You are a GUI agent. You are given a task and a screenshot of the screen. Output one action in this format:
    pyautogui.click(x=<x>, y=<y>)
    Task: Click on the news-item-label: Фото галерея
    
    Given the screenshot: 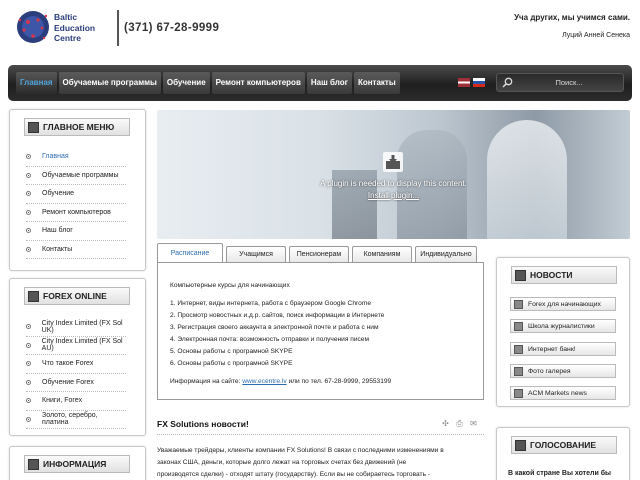 What is the action you would take?
    pyautogui.click(x=549, y=371)
    